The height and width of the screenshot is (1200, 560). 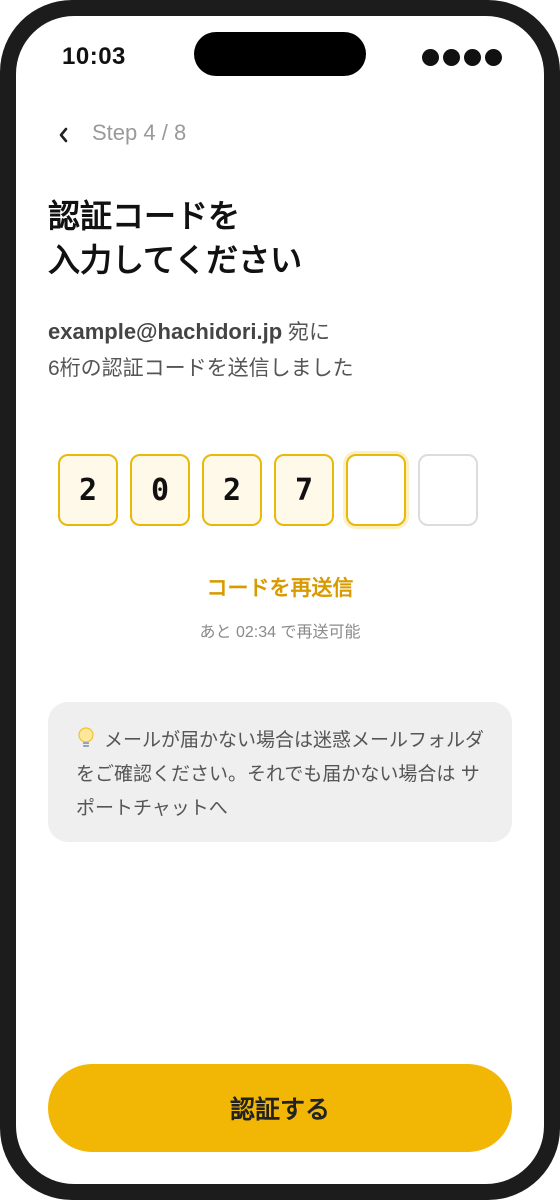 What do you see at coordinates (462, 57) in the screenshot?
I see `signal-dots-icon` at bounding box center [462, 57].